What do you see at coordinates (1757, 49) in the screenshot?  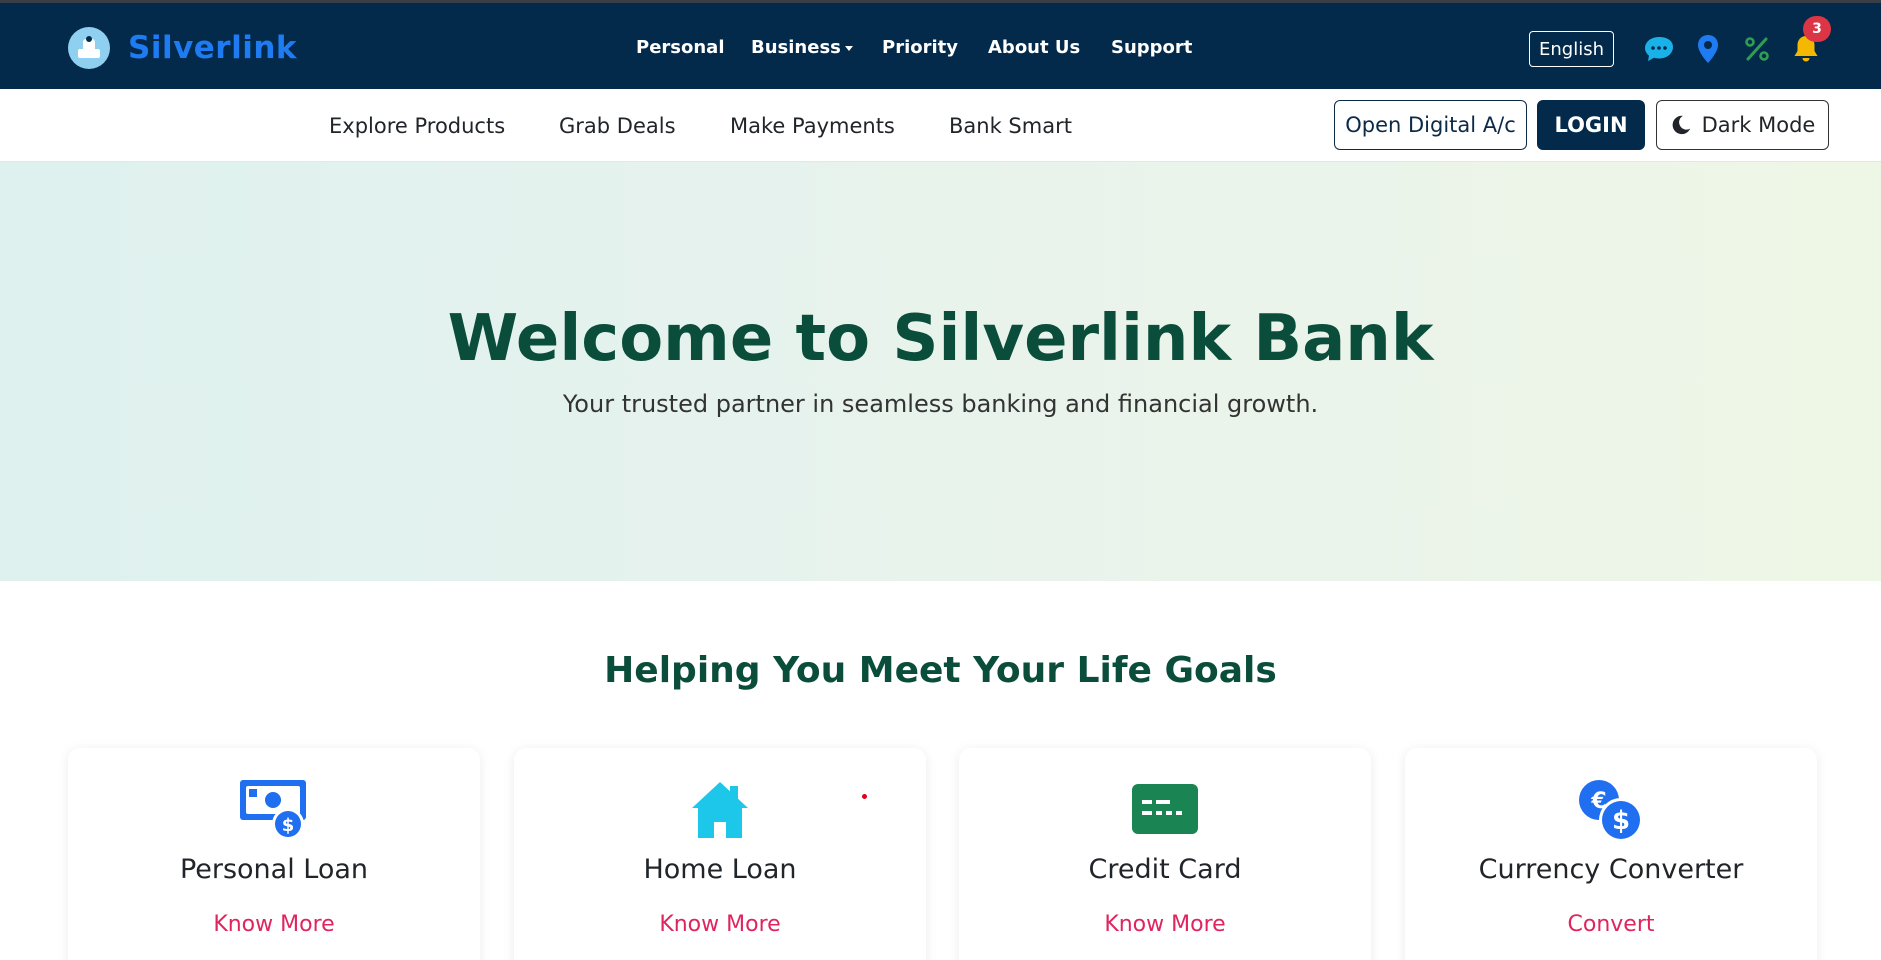 I see `percent-icon` at bounding box center [1757, 49].